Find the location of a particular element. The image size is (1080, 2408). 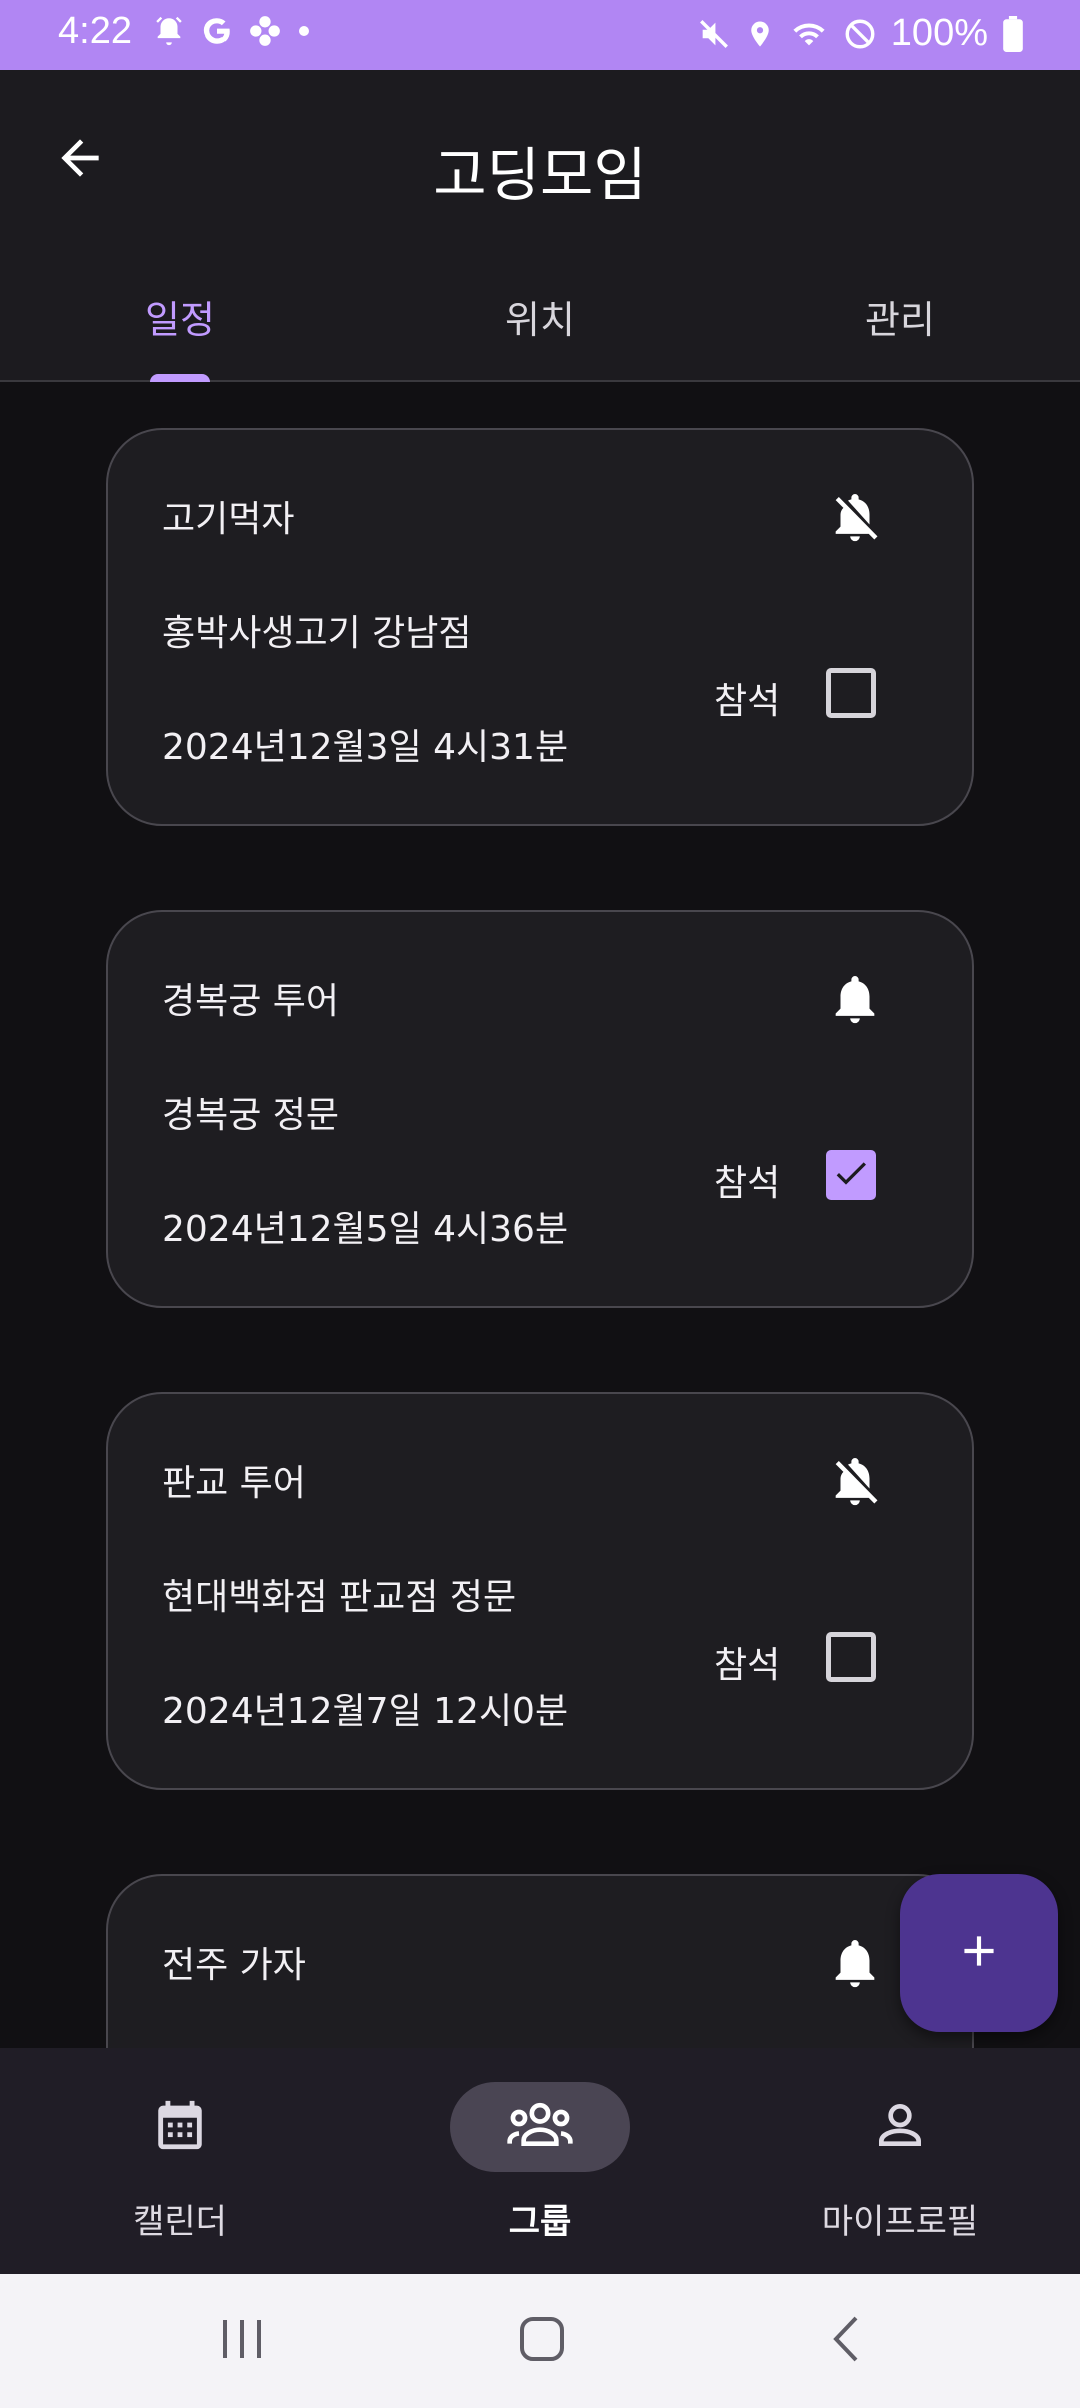

event-place: 홍박사생고기 강남점 is located at coordinates (317, 633).